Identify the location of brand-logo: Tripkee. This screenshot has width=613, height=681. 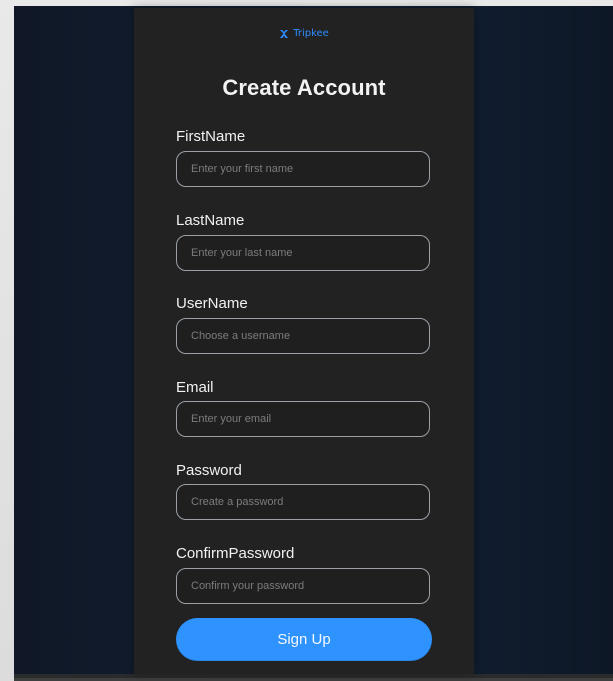
(304, 33).